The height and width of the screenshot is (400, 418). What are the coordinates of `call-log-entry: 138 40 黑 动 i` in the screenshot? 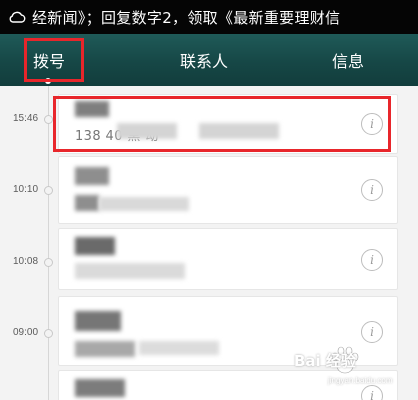 It's located at (228, 124).